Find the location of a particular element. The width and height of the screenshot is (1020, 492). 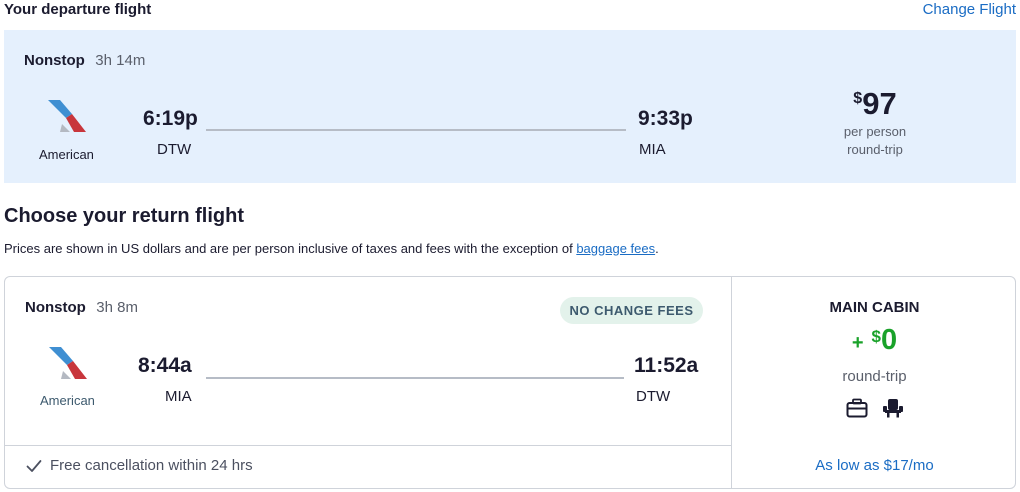

free-cancellation-row: Free cancellation within 24 hrs is located at coordinates (139, 465).